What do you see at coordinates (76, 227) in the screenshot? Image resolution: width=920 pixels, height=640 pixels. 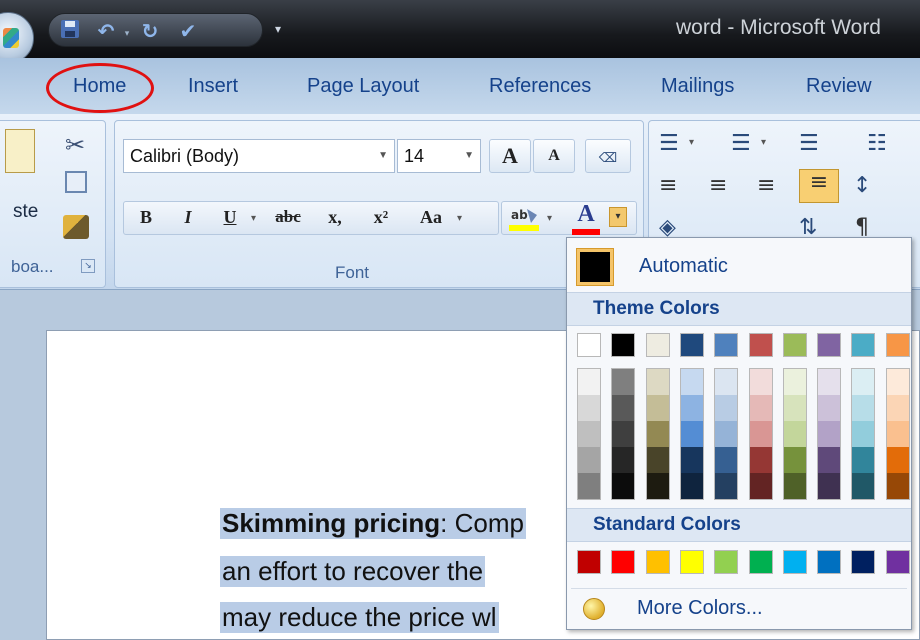 I see `format-painter-icon` at bounding box center [76, 227].